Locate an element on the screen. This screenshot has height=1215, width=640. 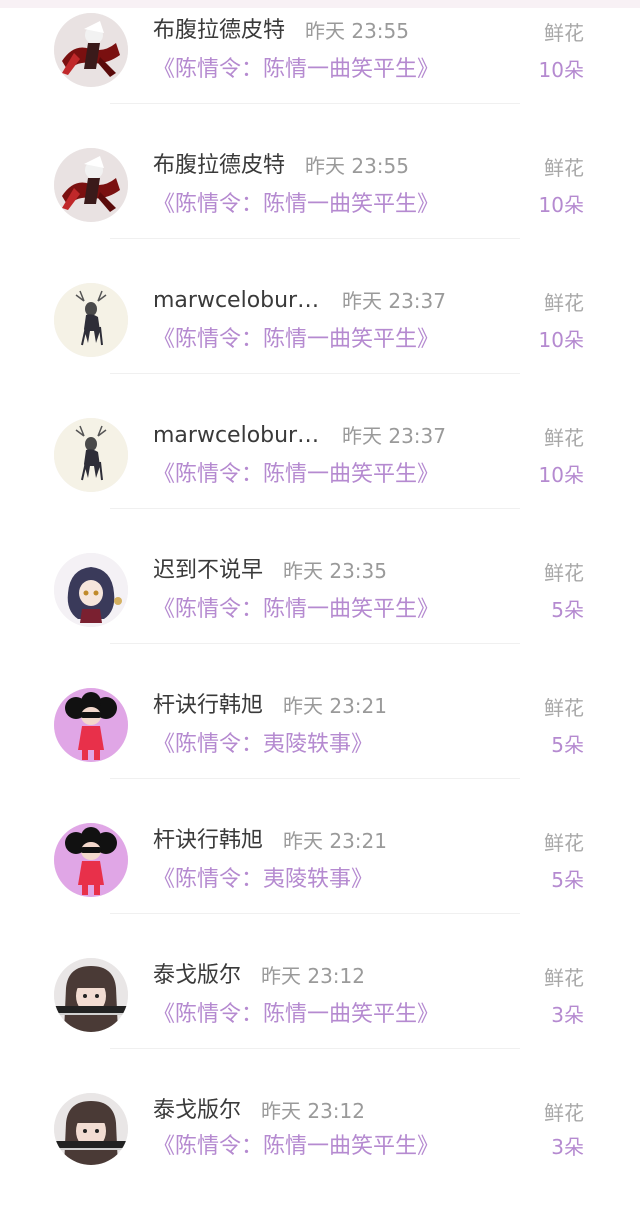
list-item: 迟到不说早 昨天 23:35 《陈情令：陈情一曲笑平生》 鲜花 5朵 is located at coordinates (320, 607).